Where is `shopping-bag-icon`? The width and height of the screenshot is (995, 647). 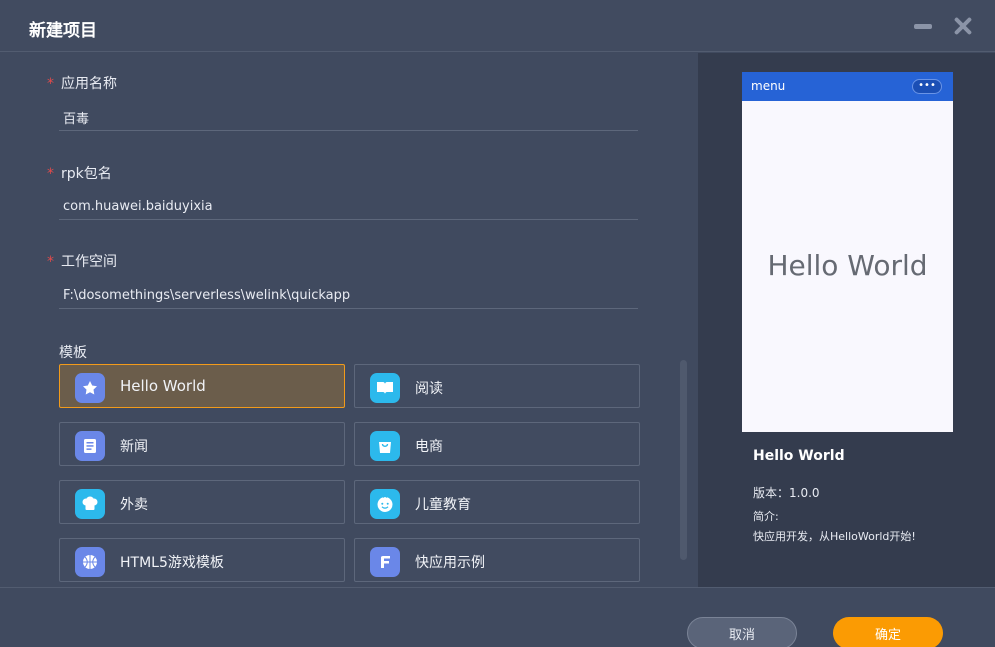 shopping-bag-icon is located at coordinates (385, 446).